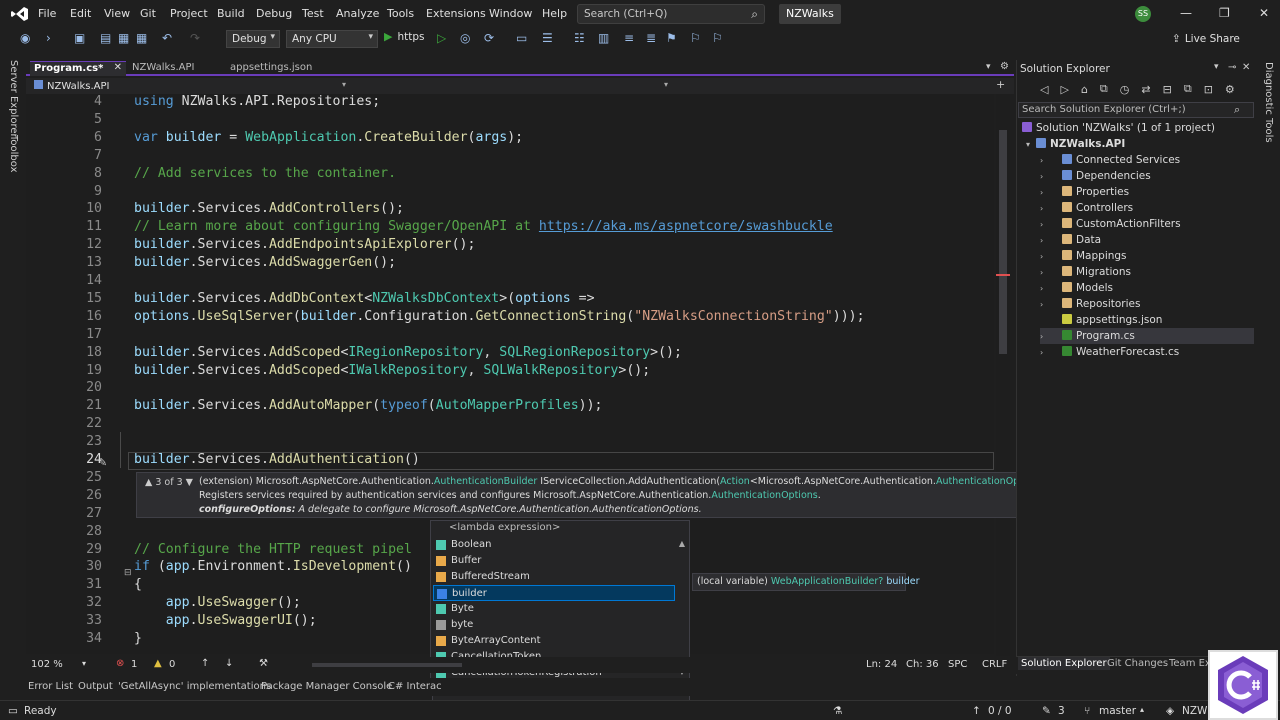 This screenshot has width=1280, height=720. Describe the element at coordinates (1084, 192) in the screenshot. I see `tree-item: › Properties` at that location.